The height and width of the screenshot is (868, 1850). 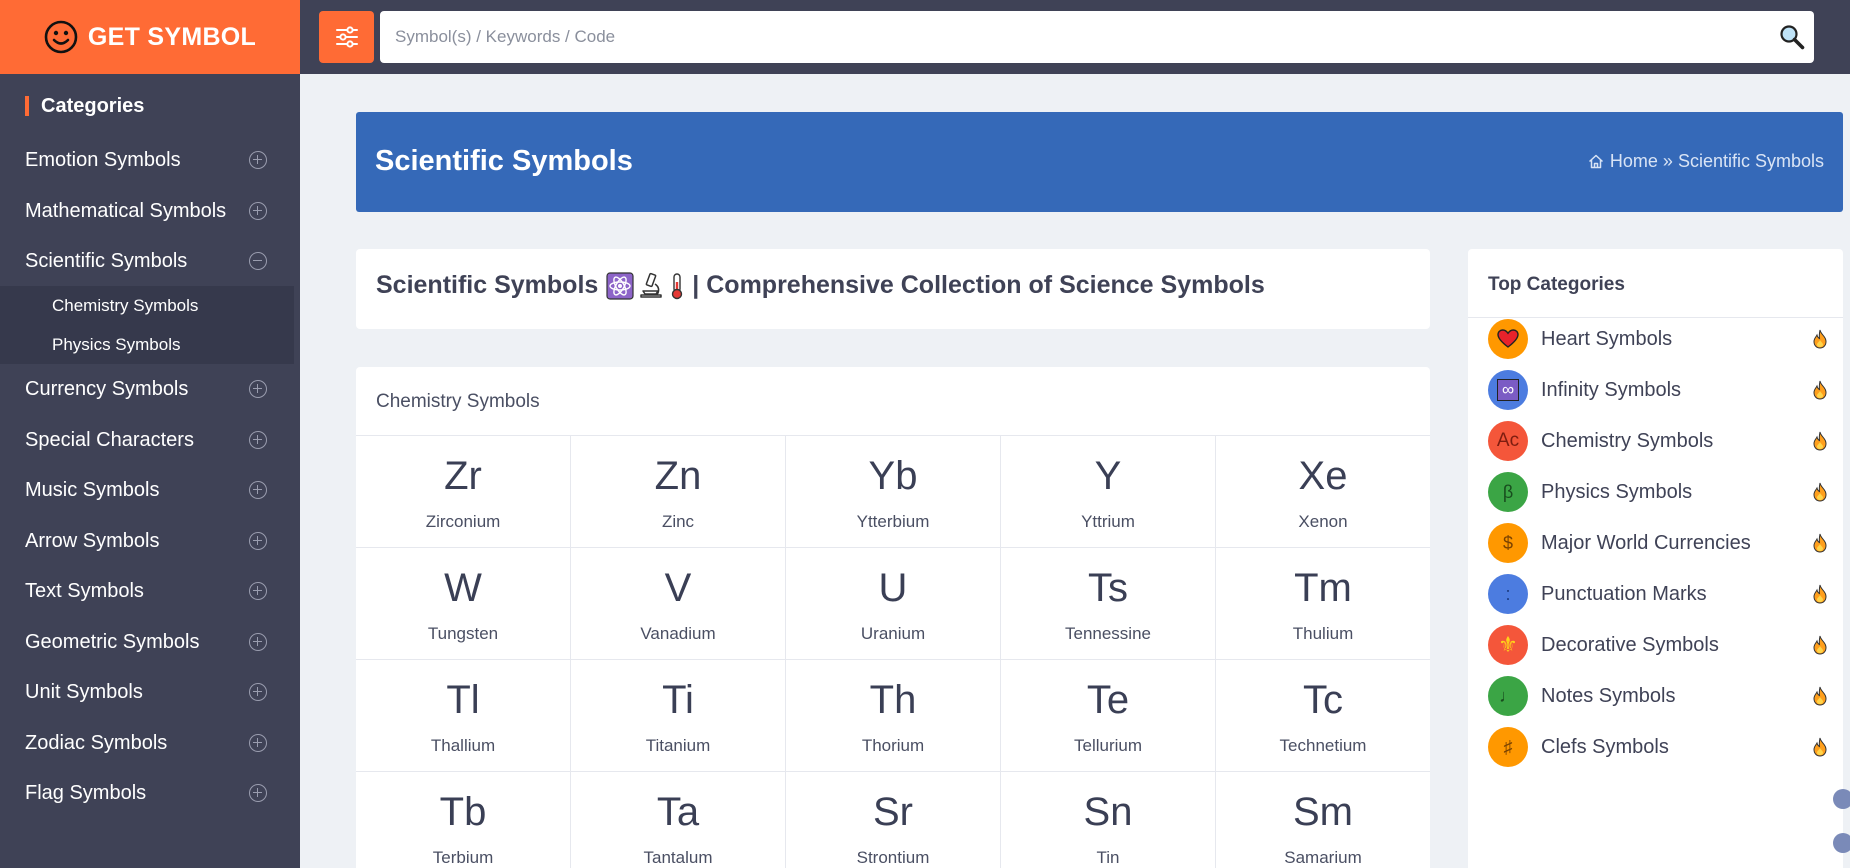 What do you see at coordinates (678, 820) in the screenshot?
I see `element-card-ta: Ta Tantalum` at bounding box center [678, 820].